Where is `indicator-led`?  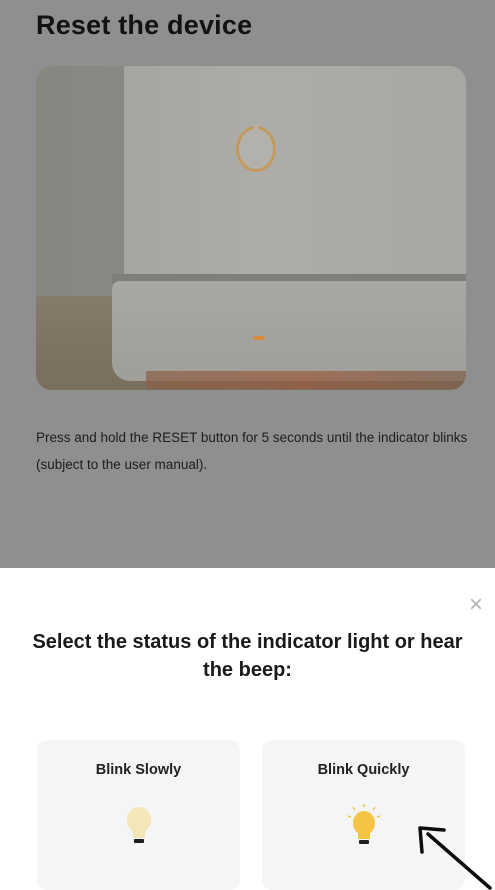
indicator-led is located at coordinates (259, 338).